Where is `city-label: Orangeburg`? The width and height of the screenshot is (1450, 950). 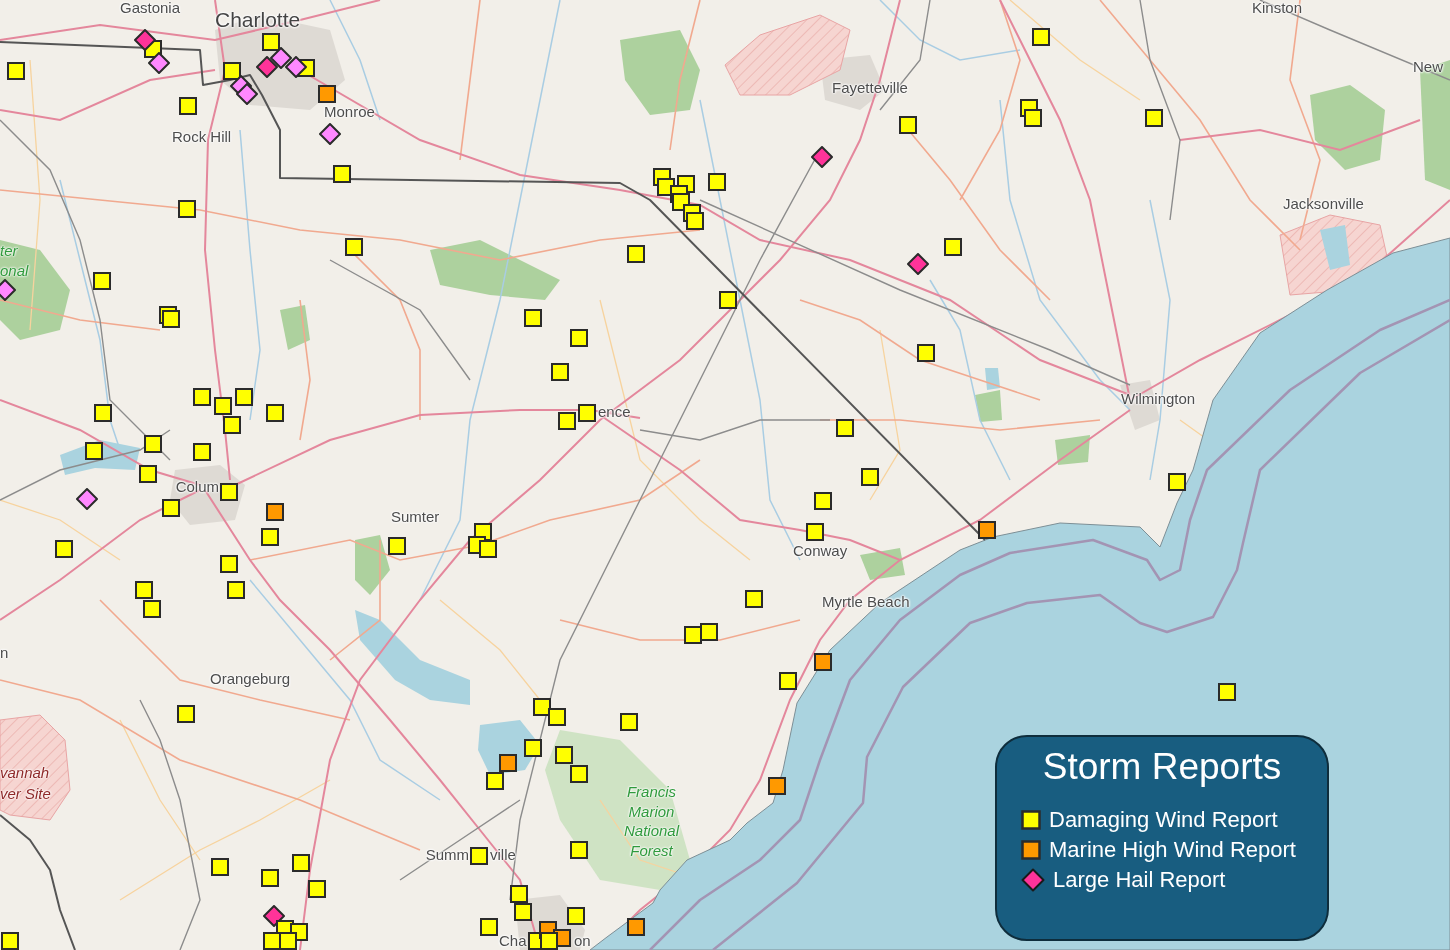
city-label: Orangeburg is located at coordinates (250, 679).